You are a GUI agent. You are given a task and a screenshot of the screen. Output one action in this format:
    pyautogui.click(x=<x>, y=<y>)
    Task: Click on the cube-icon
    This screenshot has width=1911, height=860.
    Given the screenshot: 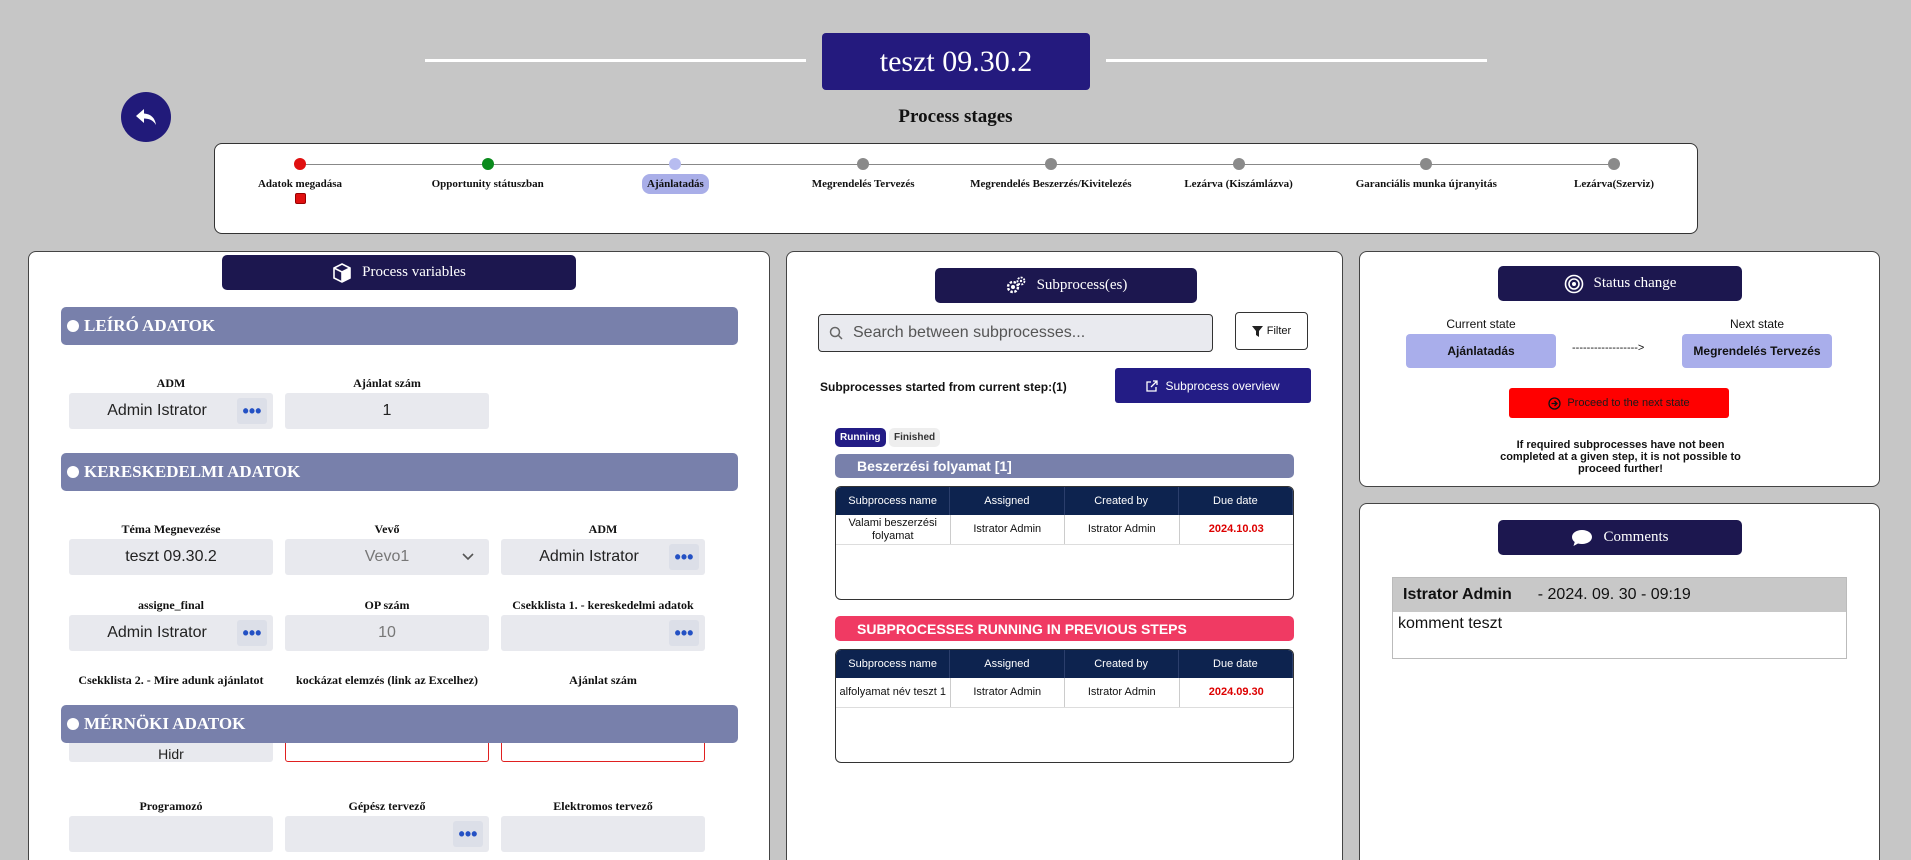 What is the action you would take?
    pyautogui.click(x=342, y=272)
    